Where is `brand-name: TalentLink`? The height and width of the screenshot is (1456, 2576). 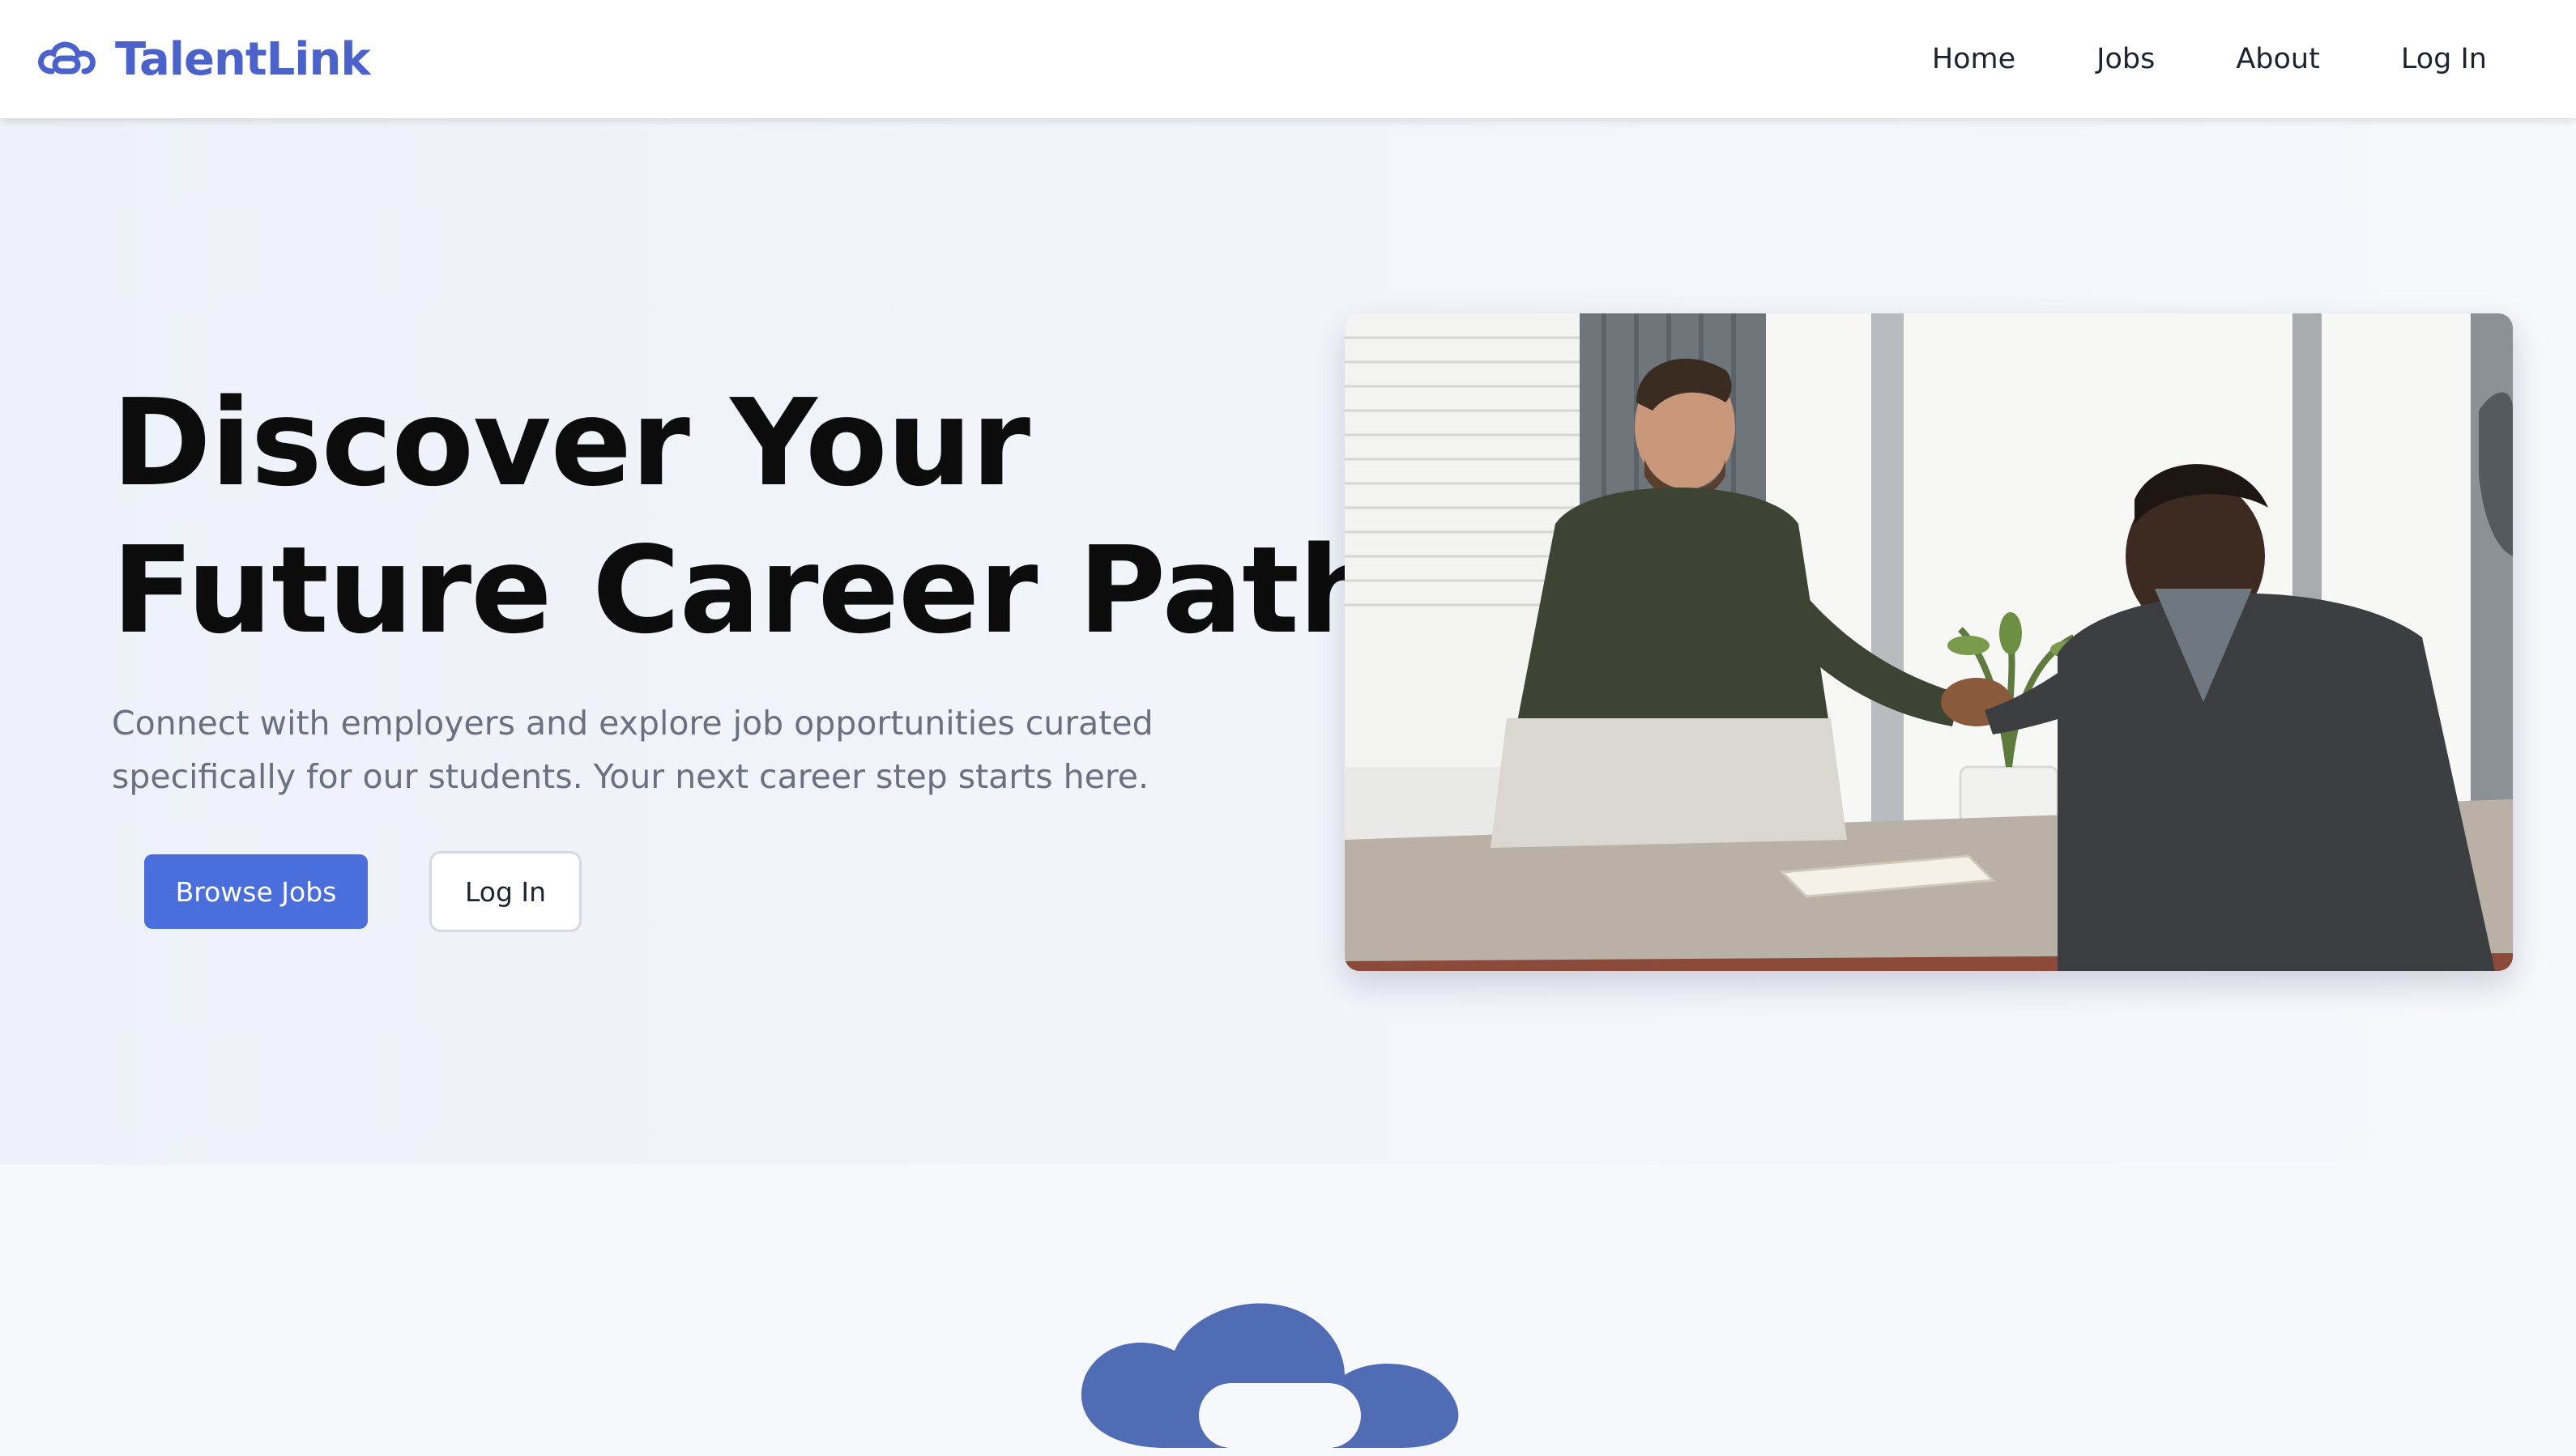
brand-name: TalentLink is located at coordinates (243, 59).